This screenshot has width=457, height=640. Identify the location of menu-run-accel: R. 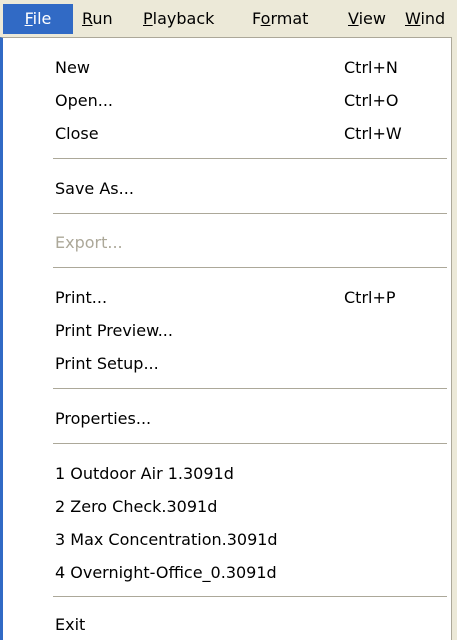
(87, 18).